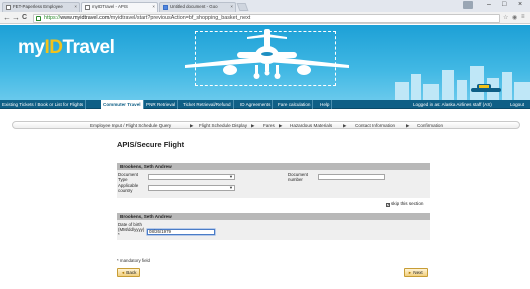  What do you see at coordinates (430, 125) in the screenshot?
I see `step-confirmation: Confirmation` at bounding box center [430, 125].